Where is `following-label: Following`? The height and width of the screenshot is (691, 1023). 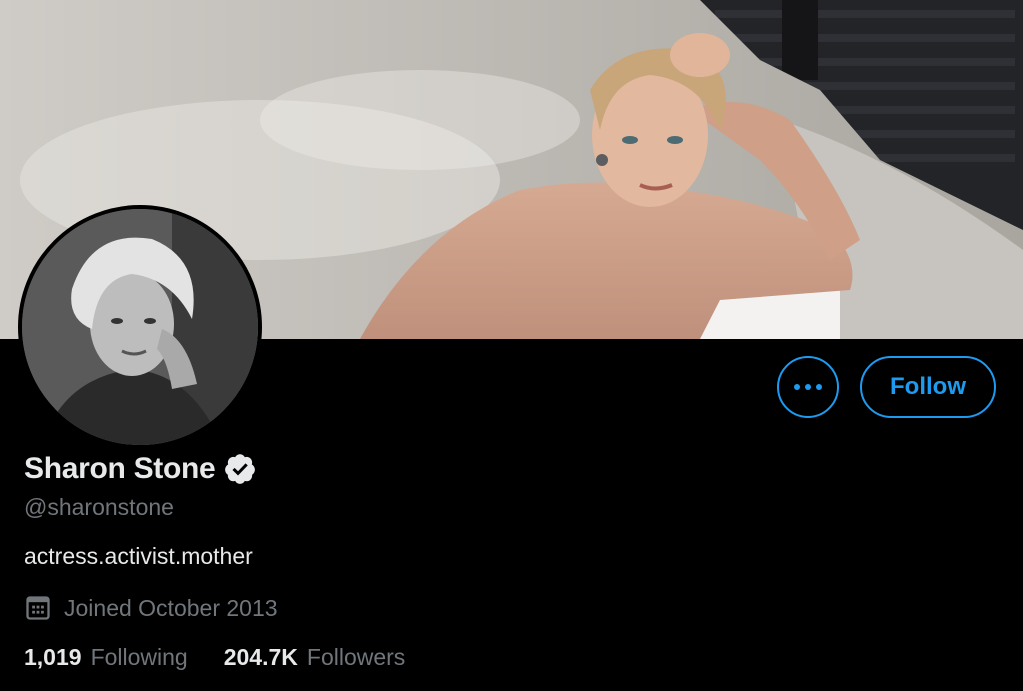 following-label: Following is located at coordinates (139, 657).